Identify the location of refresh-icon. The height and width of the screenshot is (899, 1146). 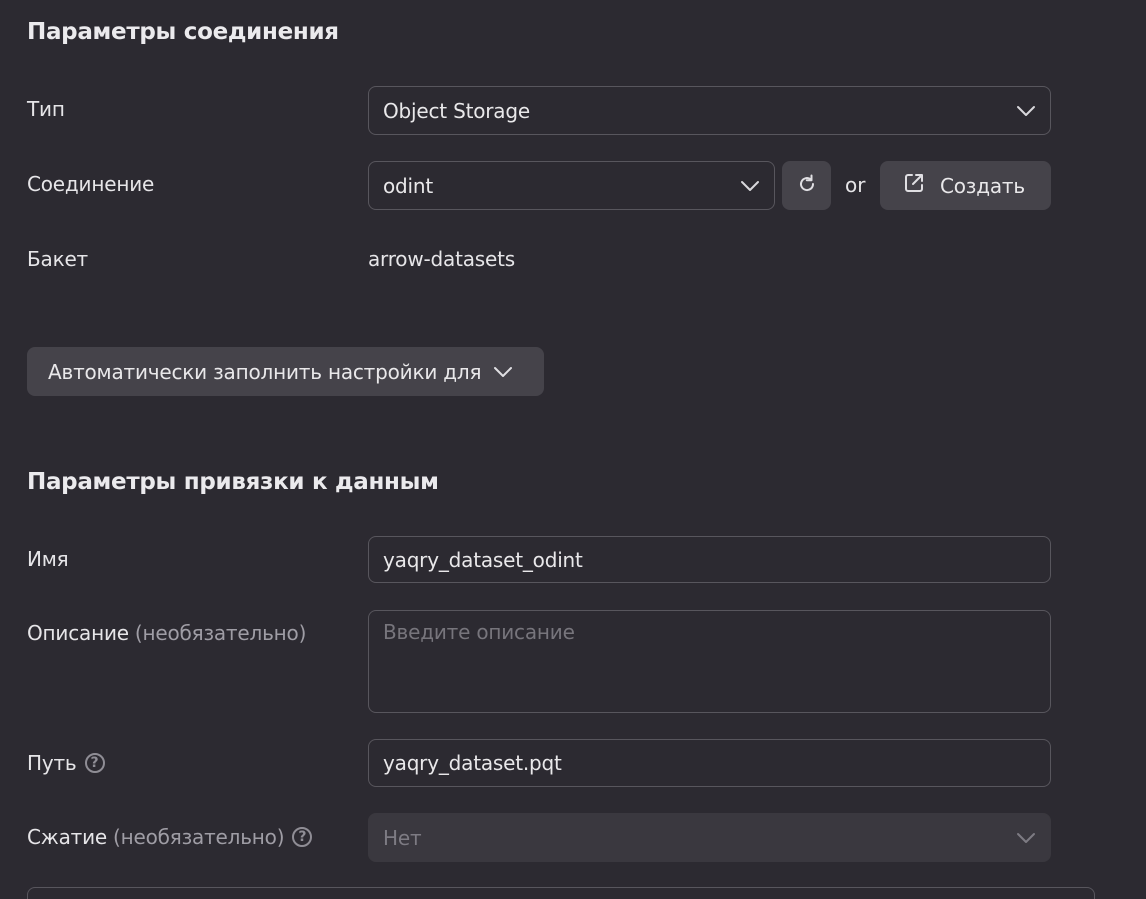
(807, 186).